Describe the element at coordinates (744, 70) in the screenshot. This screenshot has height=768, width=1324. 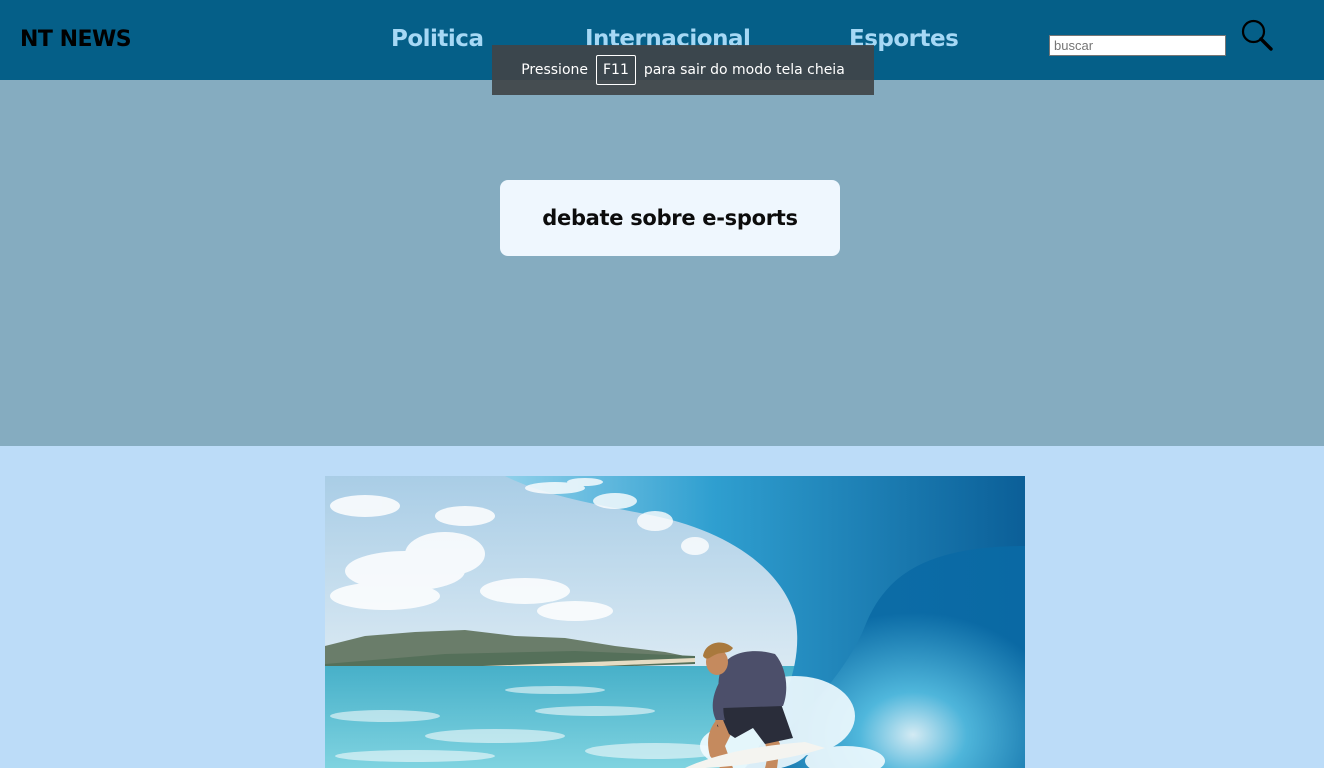
I see `toast-suffix: para sair do modo tela cheia` at that location.